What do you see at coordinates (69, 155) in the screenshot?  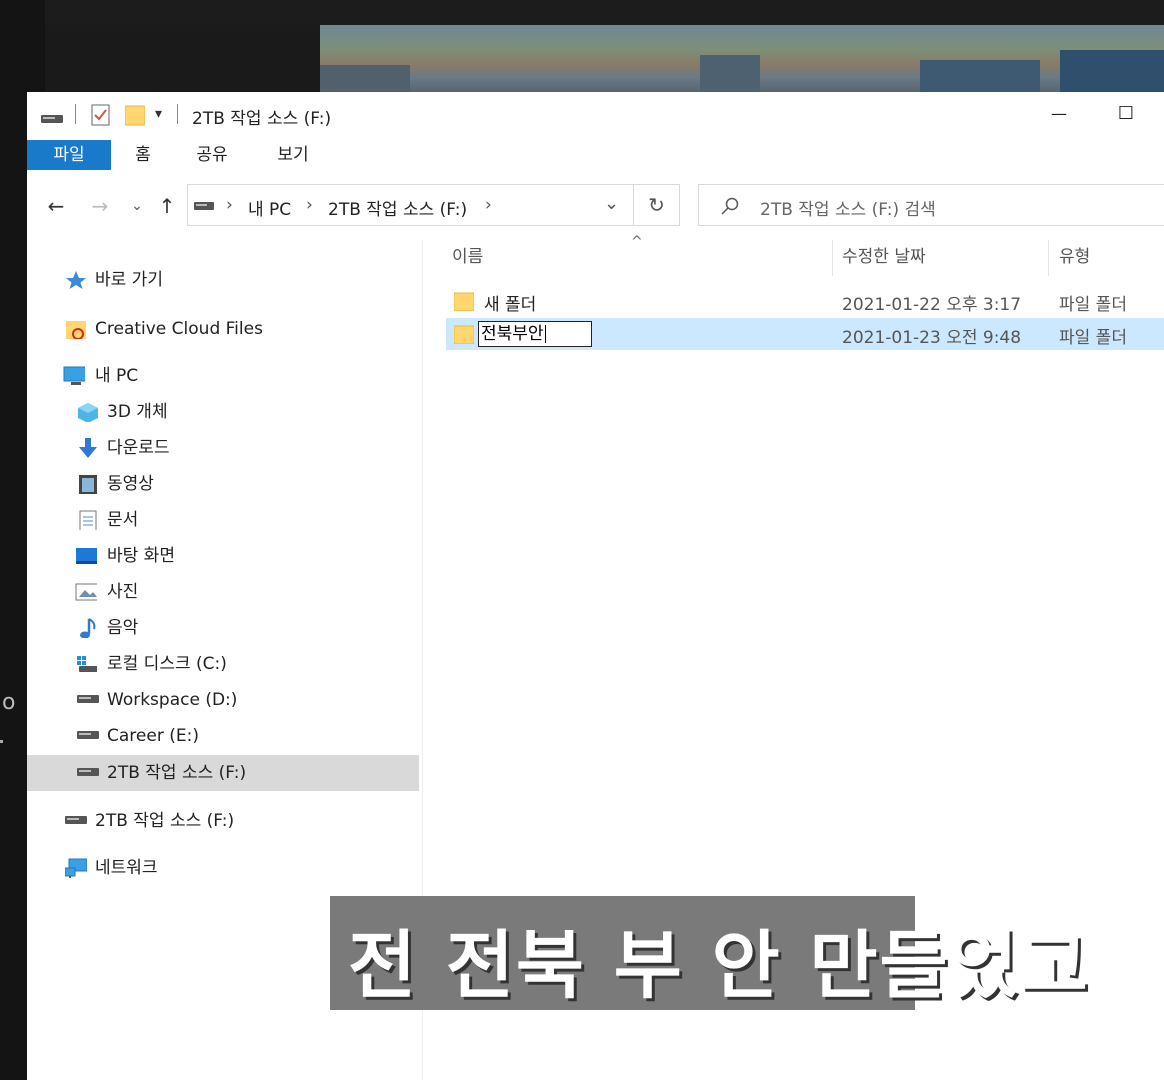 I see `tab-file: 파일` at bounding box center [69, 155].